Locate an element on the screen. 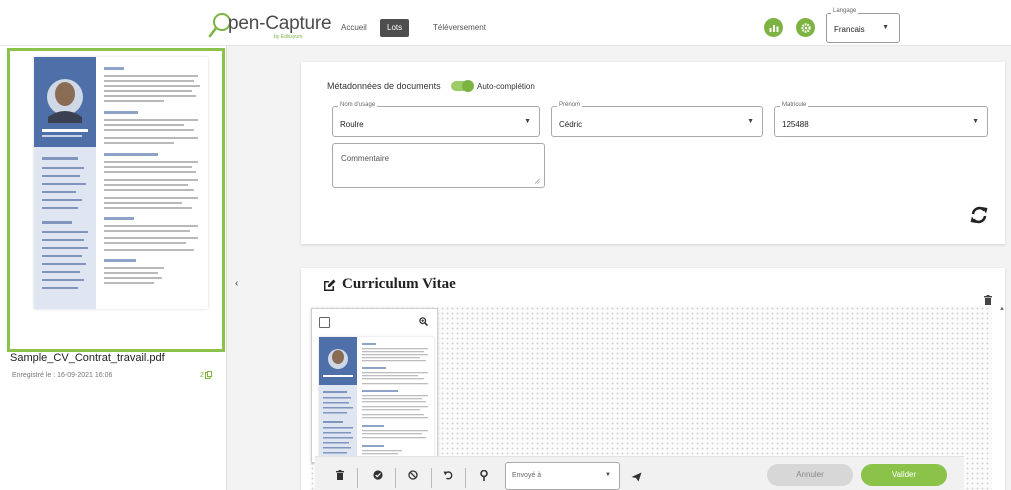 This screenshot has width=1011, height=490. prenom-select: Prénom Cédric ▼ is located at coordinates (657, 119).